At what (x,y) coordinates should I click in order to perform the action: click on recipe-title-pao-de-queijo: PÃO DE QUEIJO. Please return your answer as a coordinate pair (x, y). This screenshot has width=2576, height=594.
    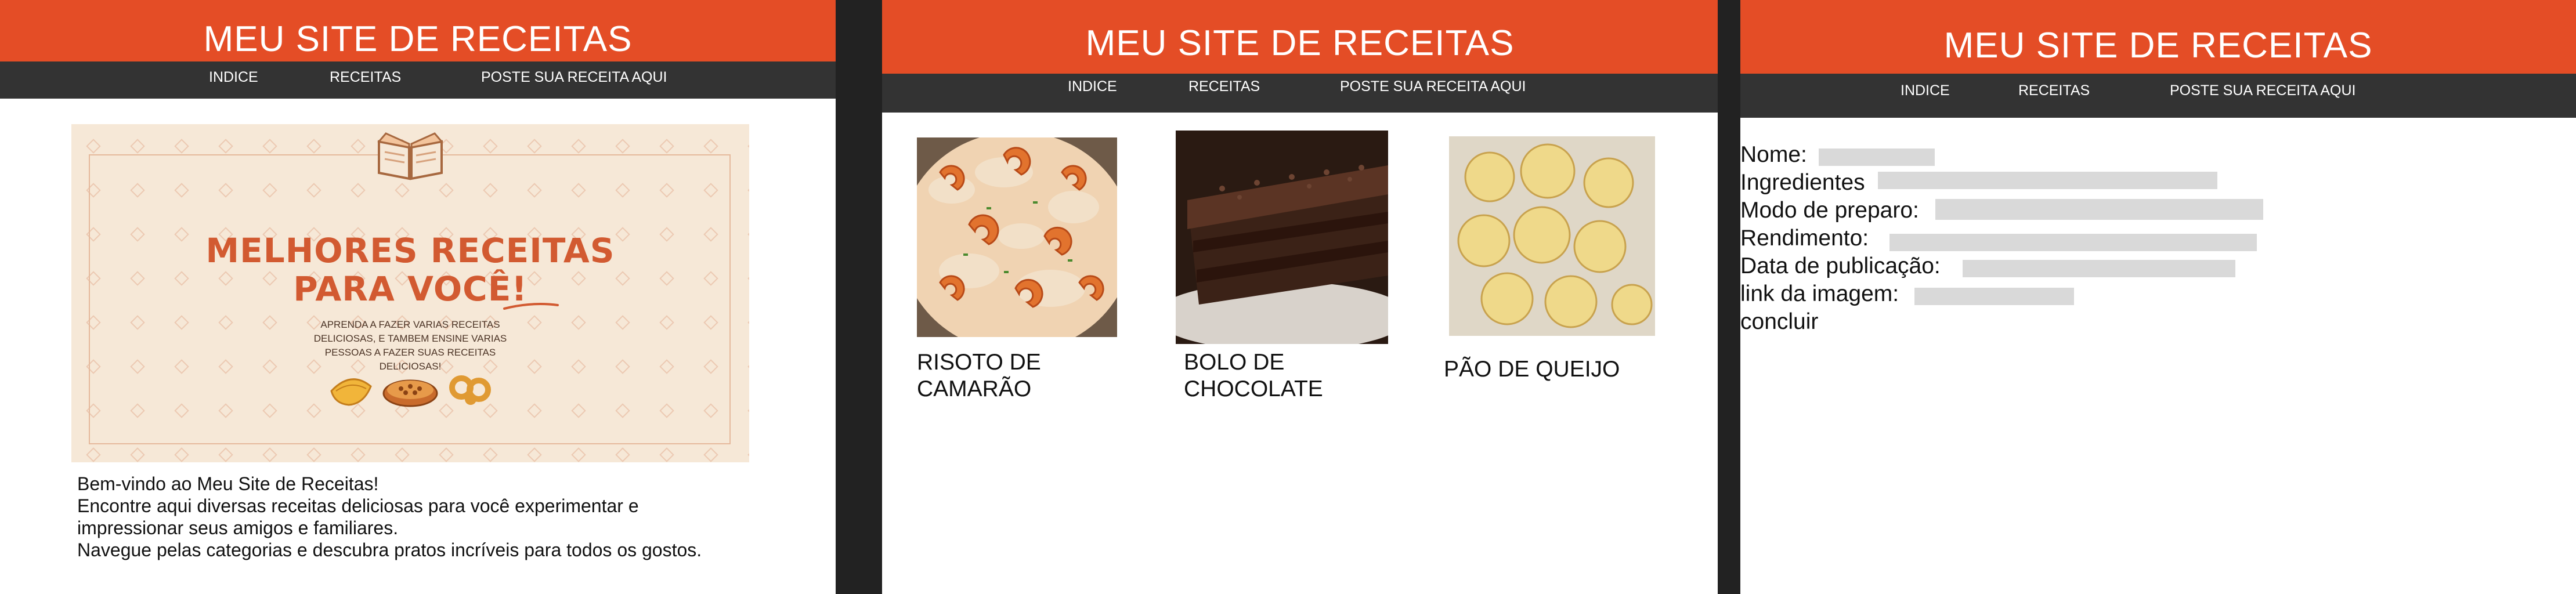
    Looking at the image, I should click on (1532, 369).